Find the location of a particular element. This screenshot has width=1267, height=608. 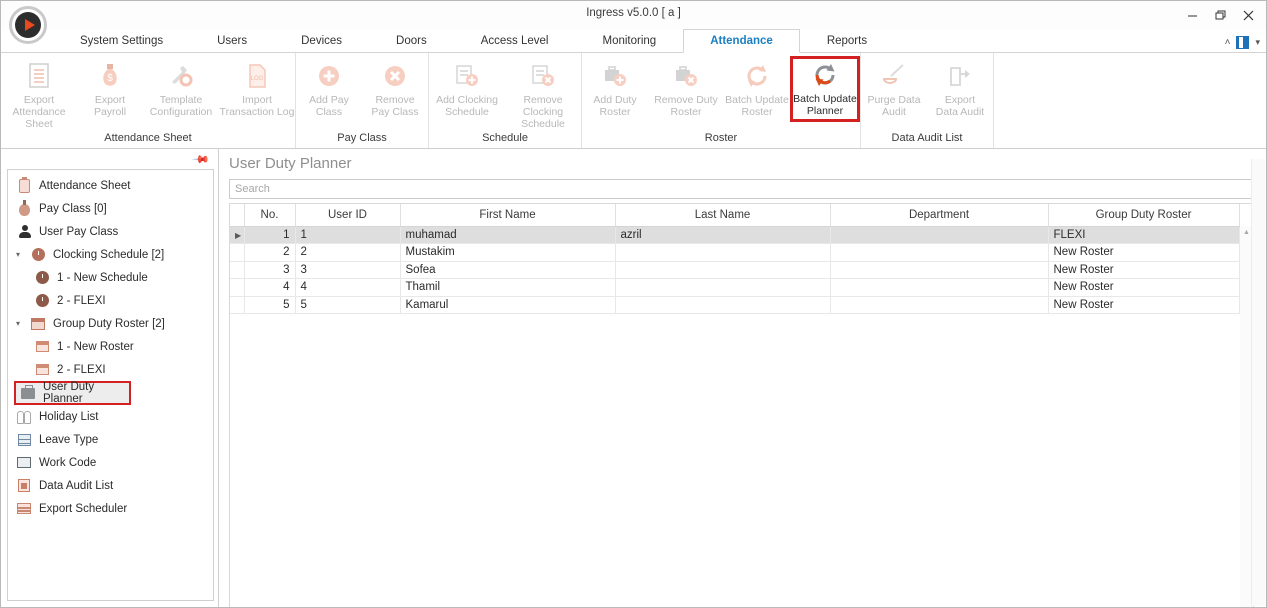

pin-icon: 📌 is located at coordinates (201, 159).